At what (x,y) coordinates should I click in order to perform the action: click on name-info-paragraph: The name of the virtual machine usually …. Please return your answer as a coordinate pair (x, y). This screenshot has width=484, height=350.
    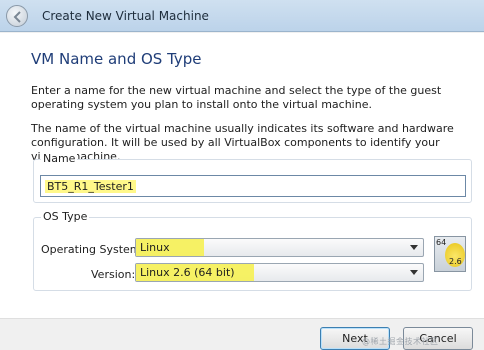
    Looking at the image, I should click on (242, 142).